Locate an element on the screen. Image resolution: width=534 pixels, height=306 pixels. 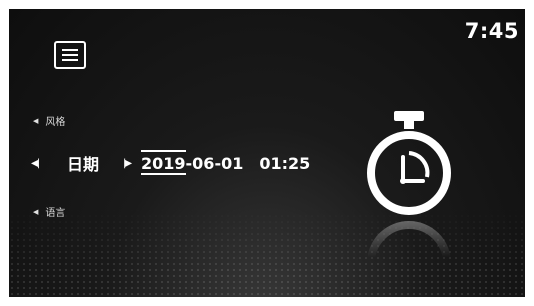
year-field: 2019 is located at coordinates (163, 164).